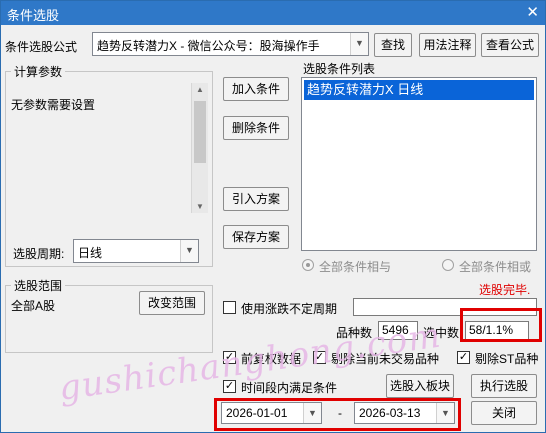 The height and width of the screenshot is (433, 546). What do you see at coordinates (273, 13) in the screenshot?
I see `title-bar: 条件选股 ✕` at bounding box center [273, 13].